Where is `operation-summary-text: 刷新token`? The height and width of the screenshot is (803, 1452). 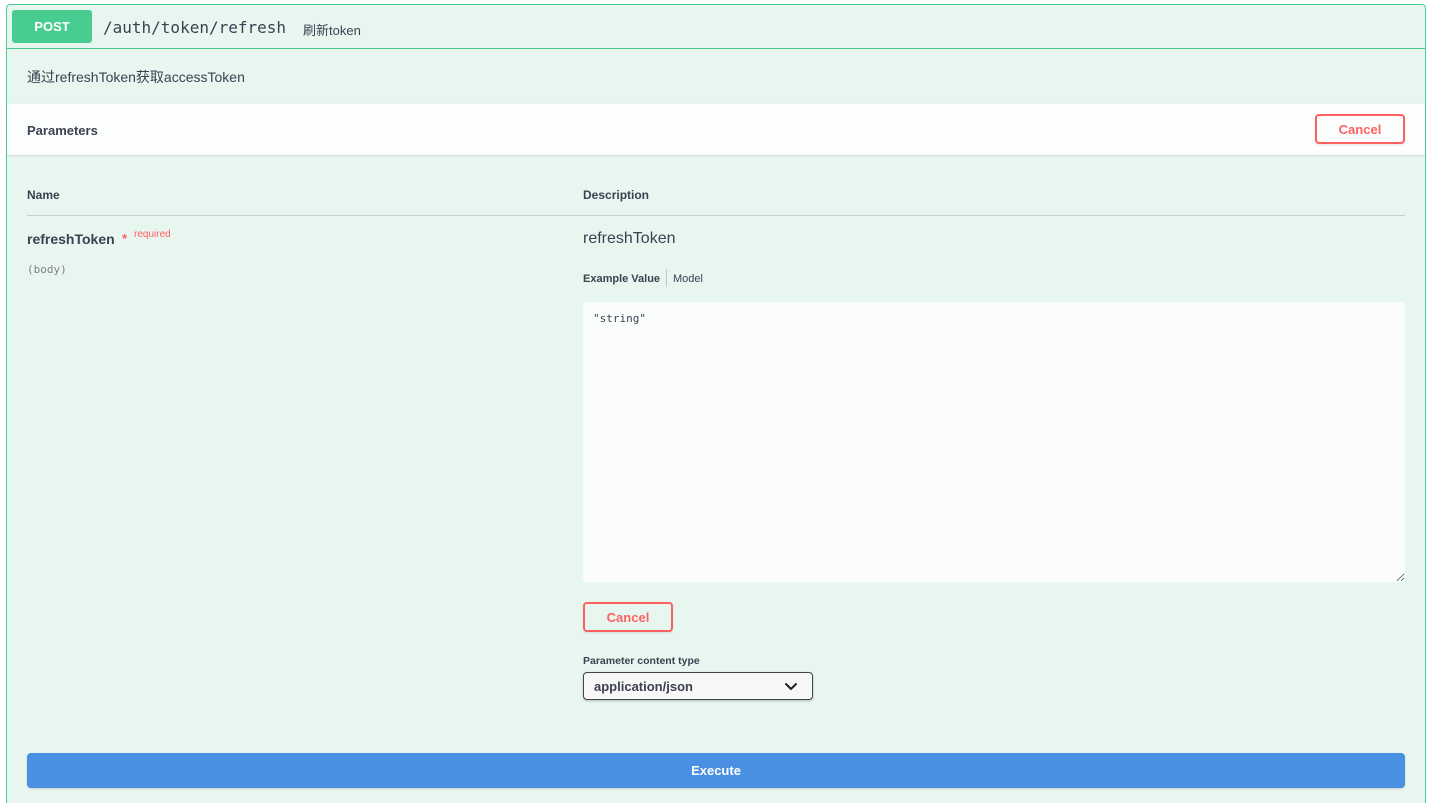 operation-summary-text: 刷新token is located at coordinates (332, 30).